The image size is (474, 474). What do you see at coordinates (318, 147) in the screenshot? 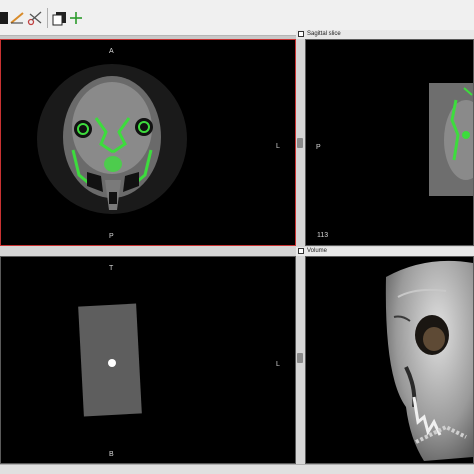
I see `orientation-label-left: P` at bounding box center [318, 147].